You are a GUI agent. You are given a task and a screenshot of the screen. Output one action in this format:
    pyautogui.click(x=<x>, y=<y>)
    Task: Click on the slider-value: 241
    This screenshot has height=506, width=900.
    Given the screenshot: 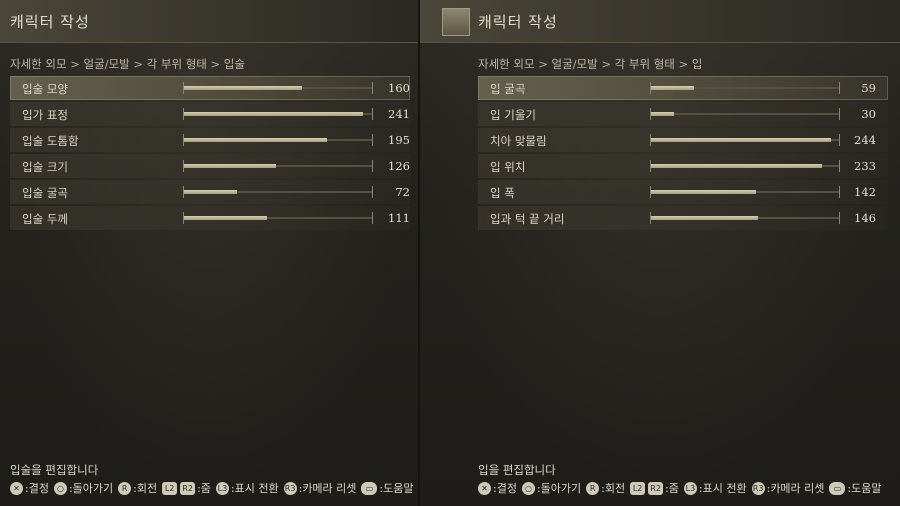 What is the action you would take?
    pyautogui.click(x=399, y=114)
    